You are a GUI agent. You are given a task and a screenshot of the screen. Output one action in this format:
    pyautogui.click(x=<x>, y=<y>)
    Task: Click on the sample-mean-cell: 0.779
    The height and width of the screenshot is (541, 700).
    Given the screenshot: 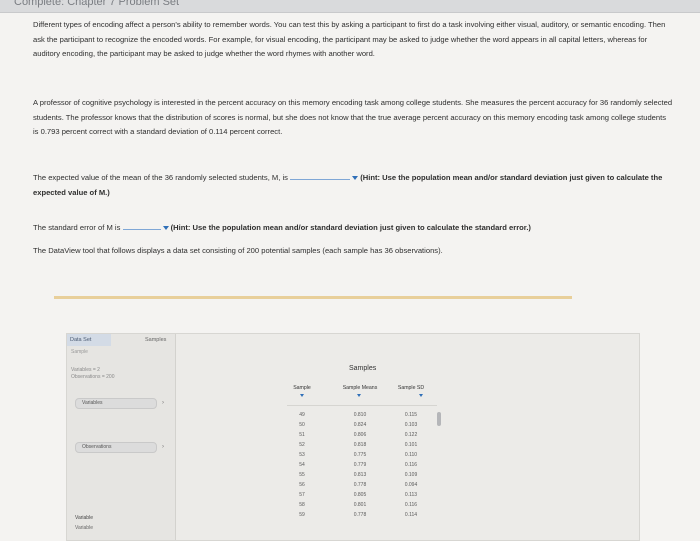 What is the action you would take?
    pyautogui.click(x=360, y=465)
    